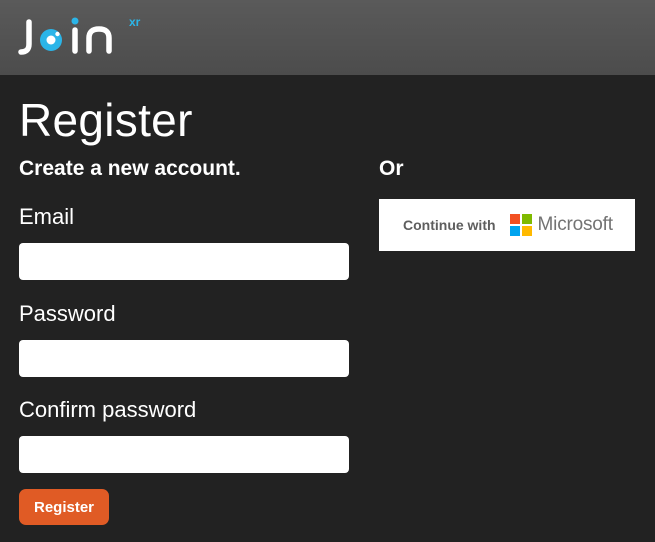 This screenshot has width=655, height=542. I want to click on confirm-password-label: Confirm password, so click(108, 409).